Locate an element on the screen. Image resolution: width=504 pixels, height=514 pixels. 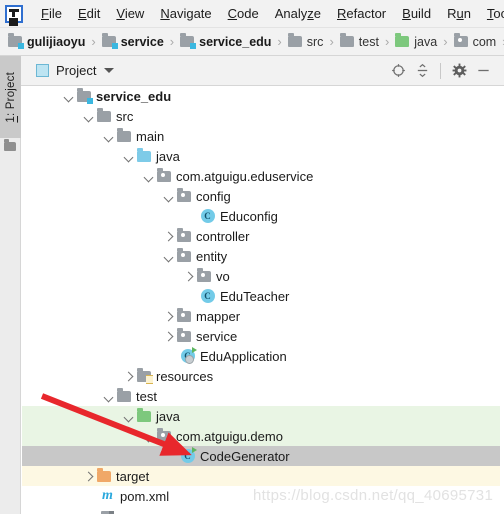
tree-label: service_edu is located at coordinates (134, 96).